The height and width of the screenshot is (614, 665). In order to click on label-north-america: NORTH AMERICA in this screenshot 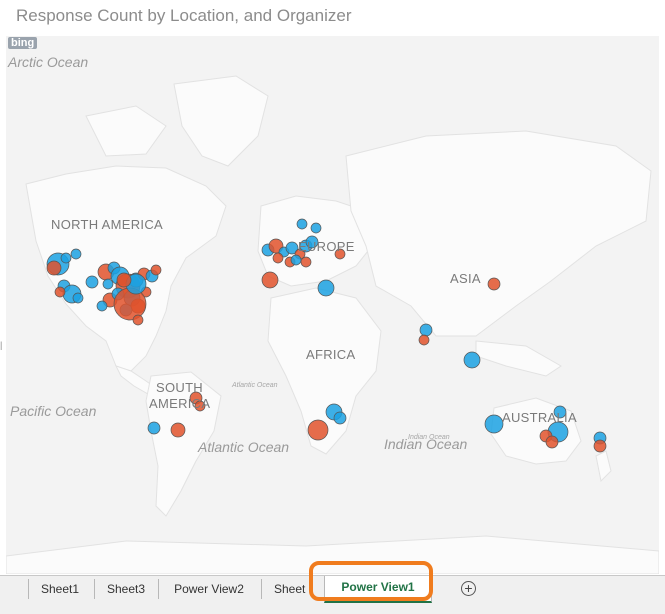, I will do `click(107, 224)`.